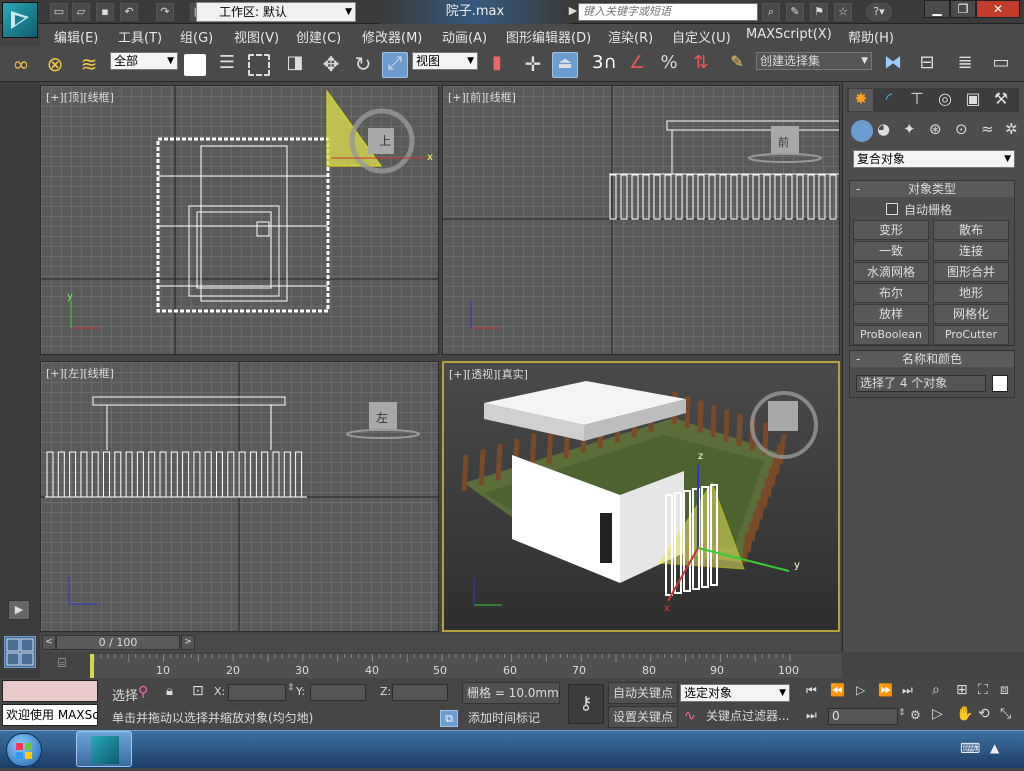 Image resolution: width=1024 pixels, height=771 pixels. What do you see at coordinates (917, 100) in the screenshot?
I see `hierarchy-tab-icon: ⊤` at bounding box center [917, 100].